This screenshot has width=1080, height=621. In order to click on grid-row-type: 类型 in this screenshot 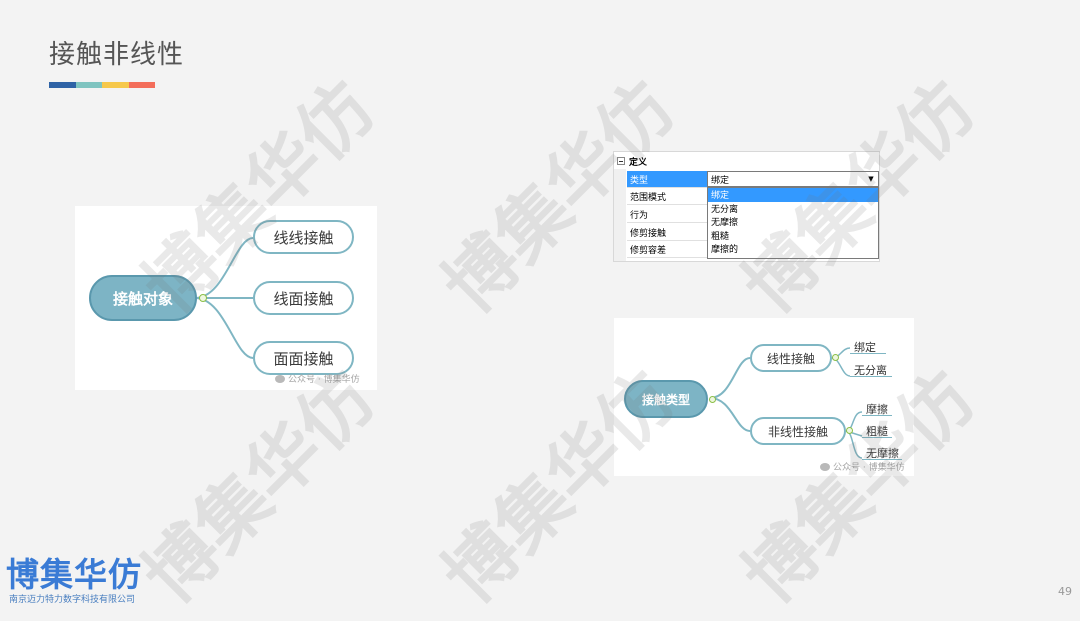, I will do `click(667, 179)`.